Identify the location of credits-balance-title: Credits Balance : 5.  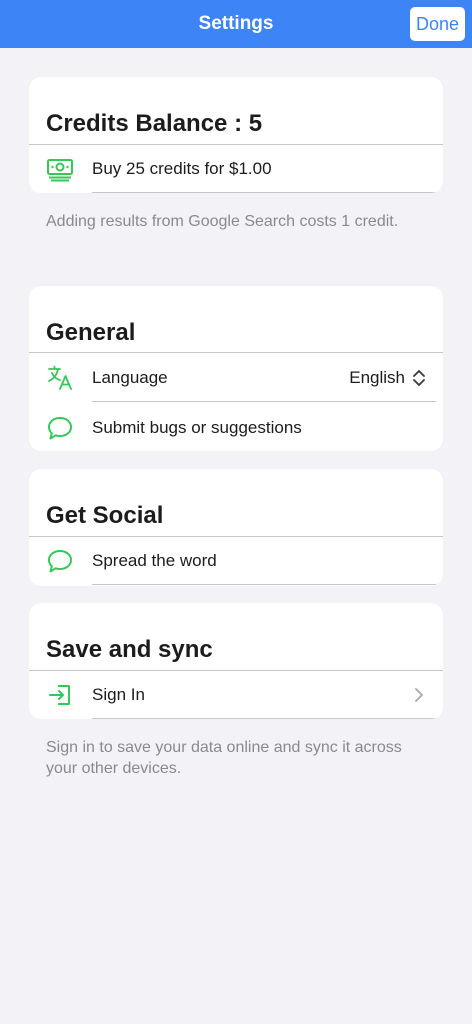
(154, 123).